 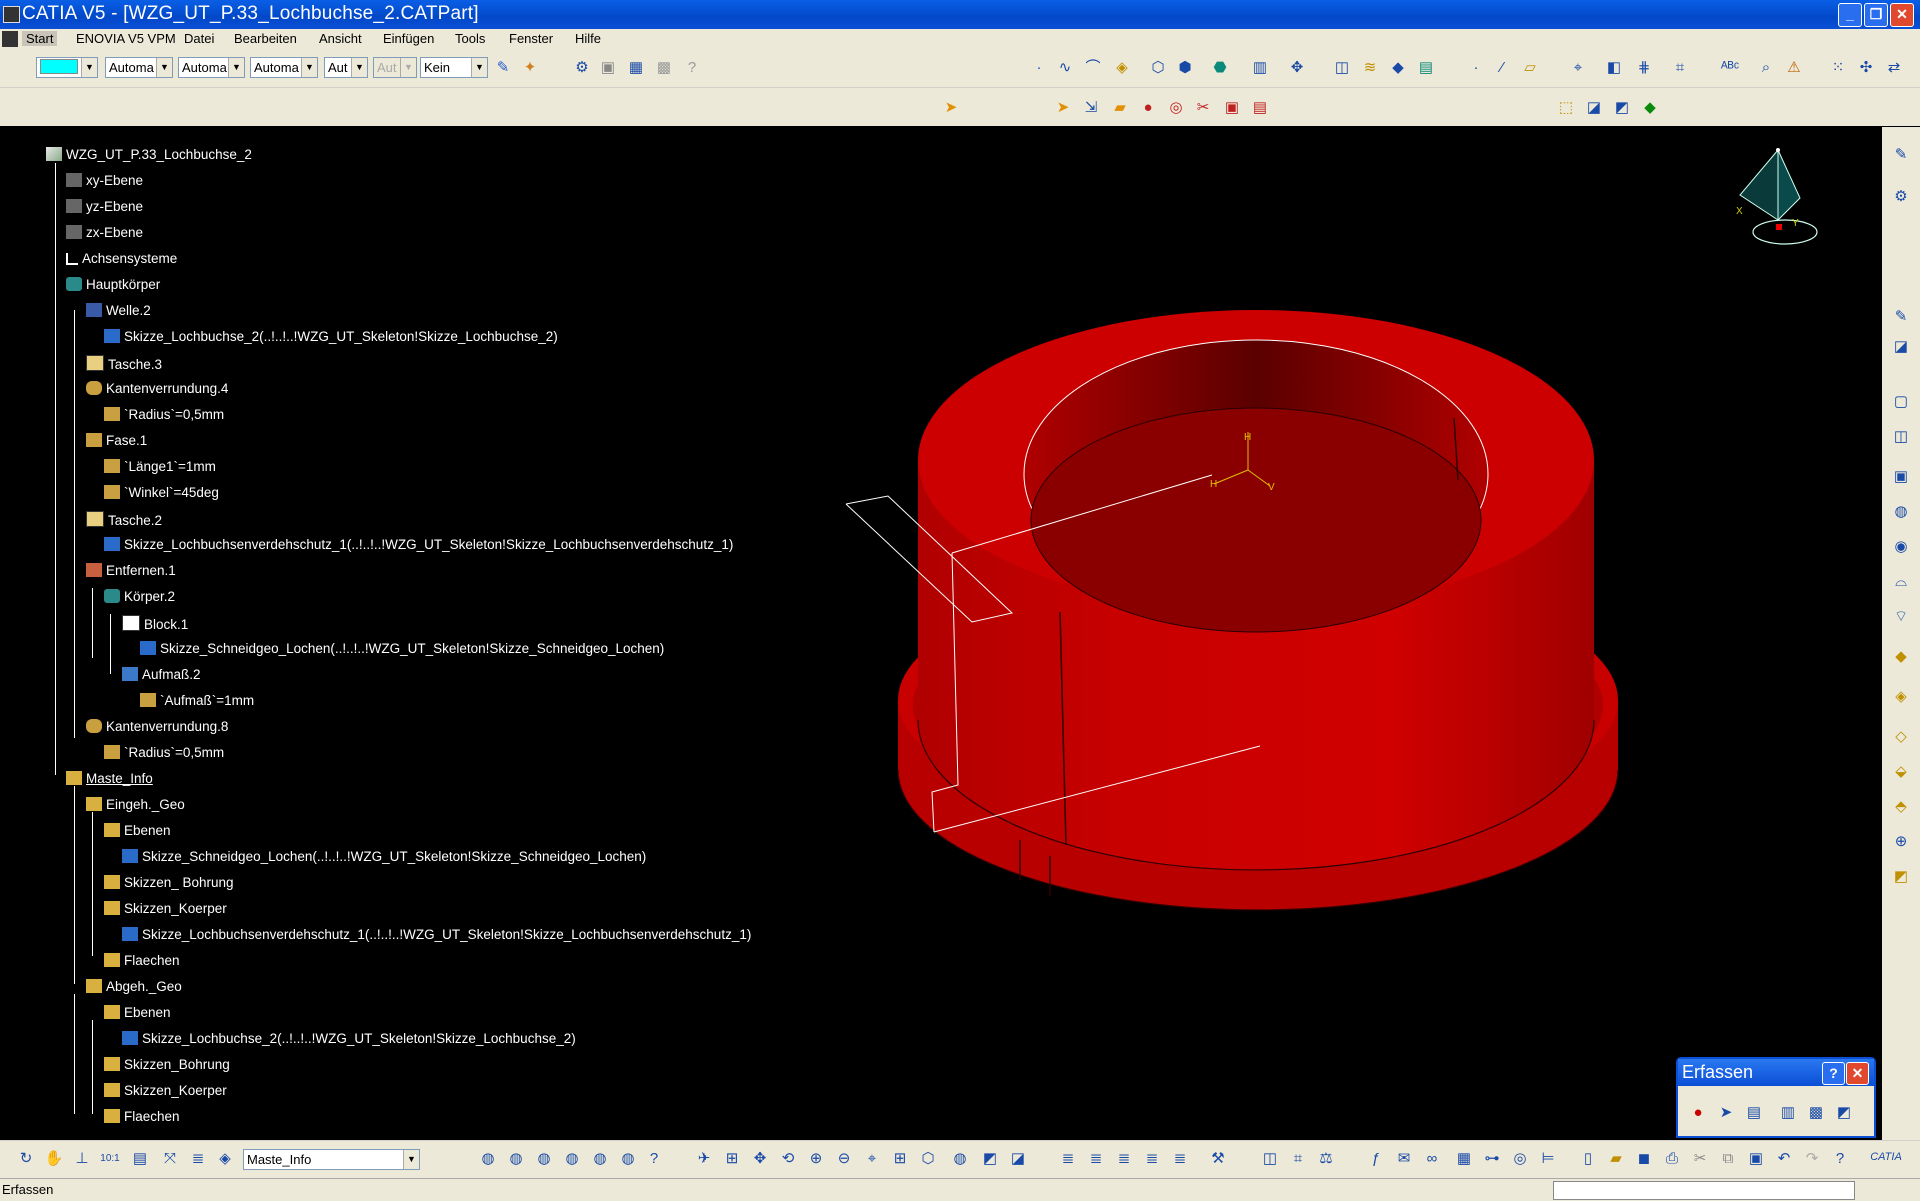 I want to click on layer3-icon: ≣, so click(x=1124, y=1159).